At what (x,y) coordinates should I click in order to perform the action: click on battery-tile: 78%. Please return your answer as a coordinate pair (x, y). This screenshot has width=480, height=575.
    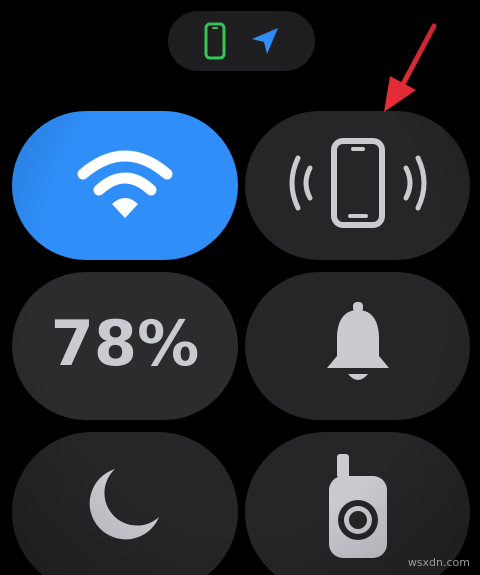
    Looking at the image, I should click on (125, 346).